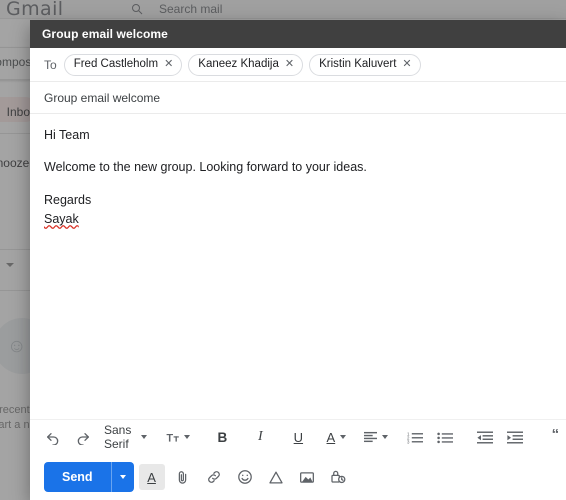 Image resolution: width=566 pixels, height=500 pixels. What do you see at coordinates (338, 477) in the screenshot?
I see `confidential-lock-clock-icon` at bounding box center [338, 477].